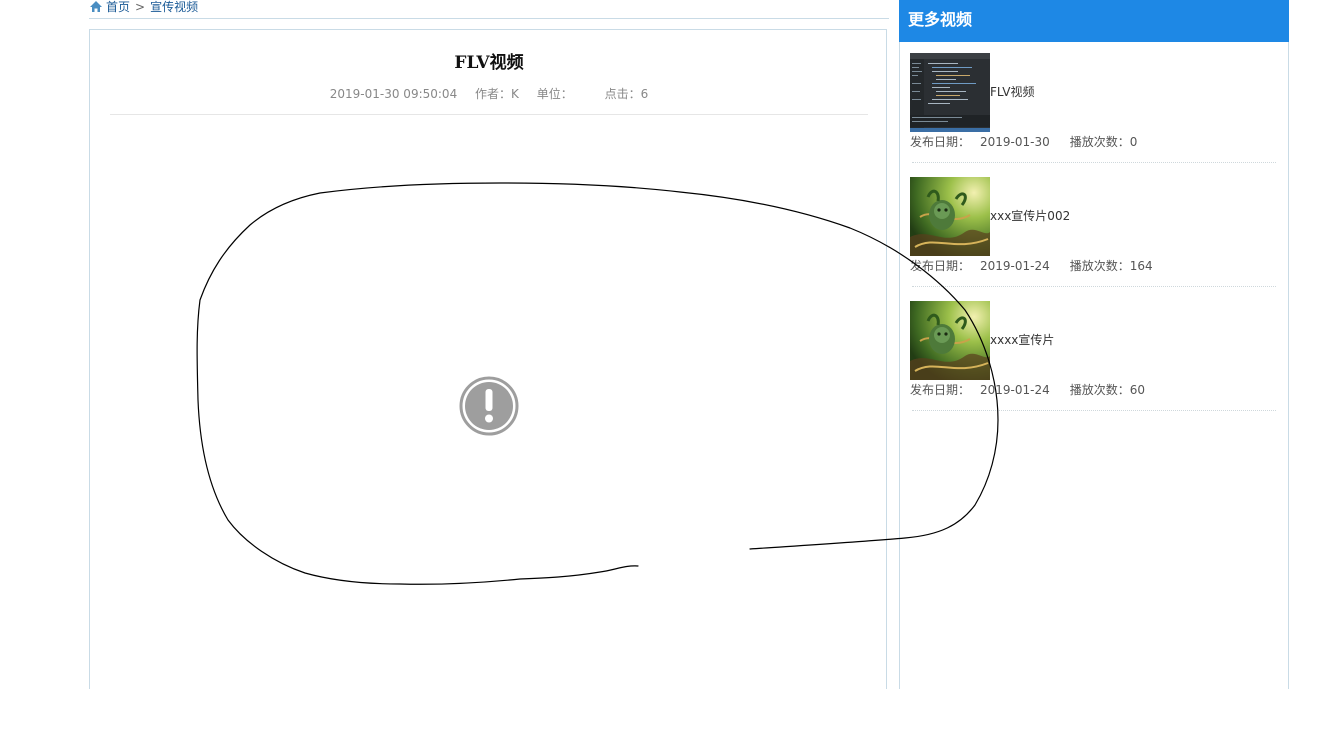 The height and width of the screenshot is (755, 1336). I want to click on video-info: 发布日期： 2019-01-24 播放次数：164, so click(1031, 265).